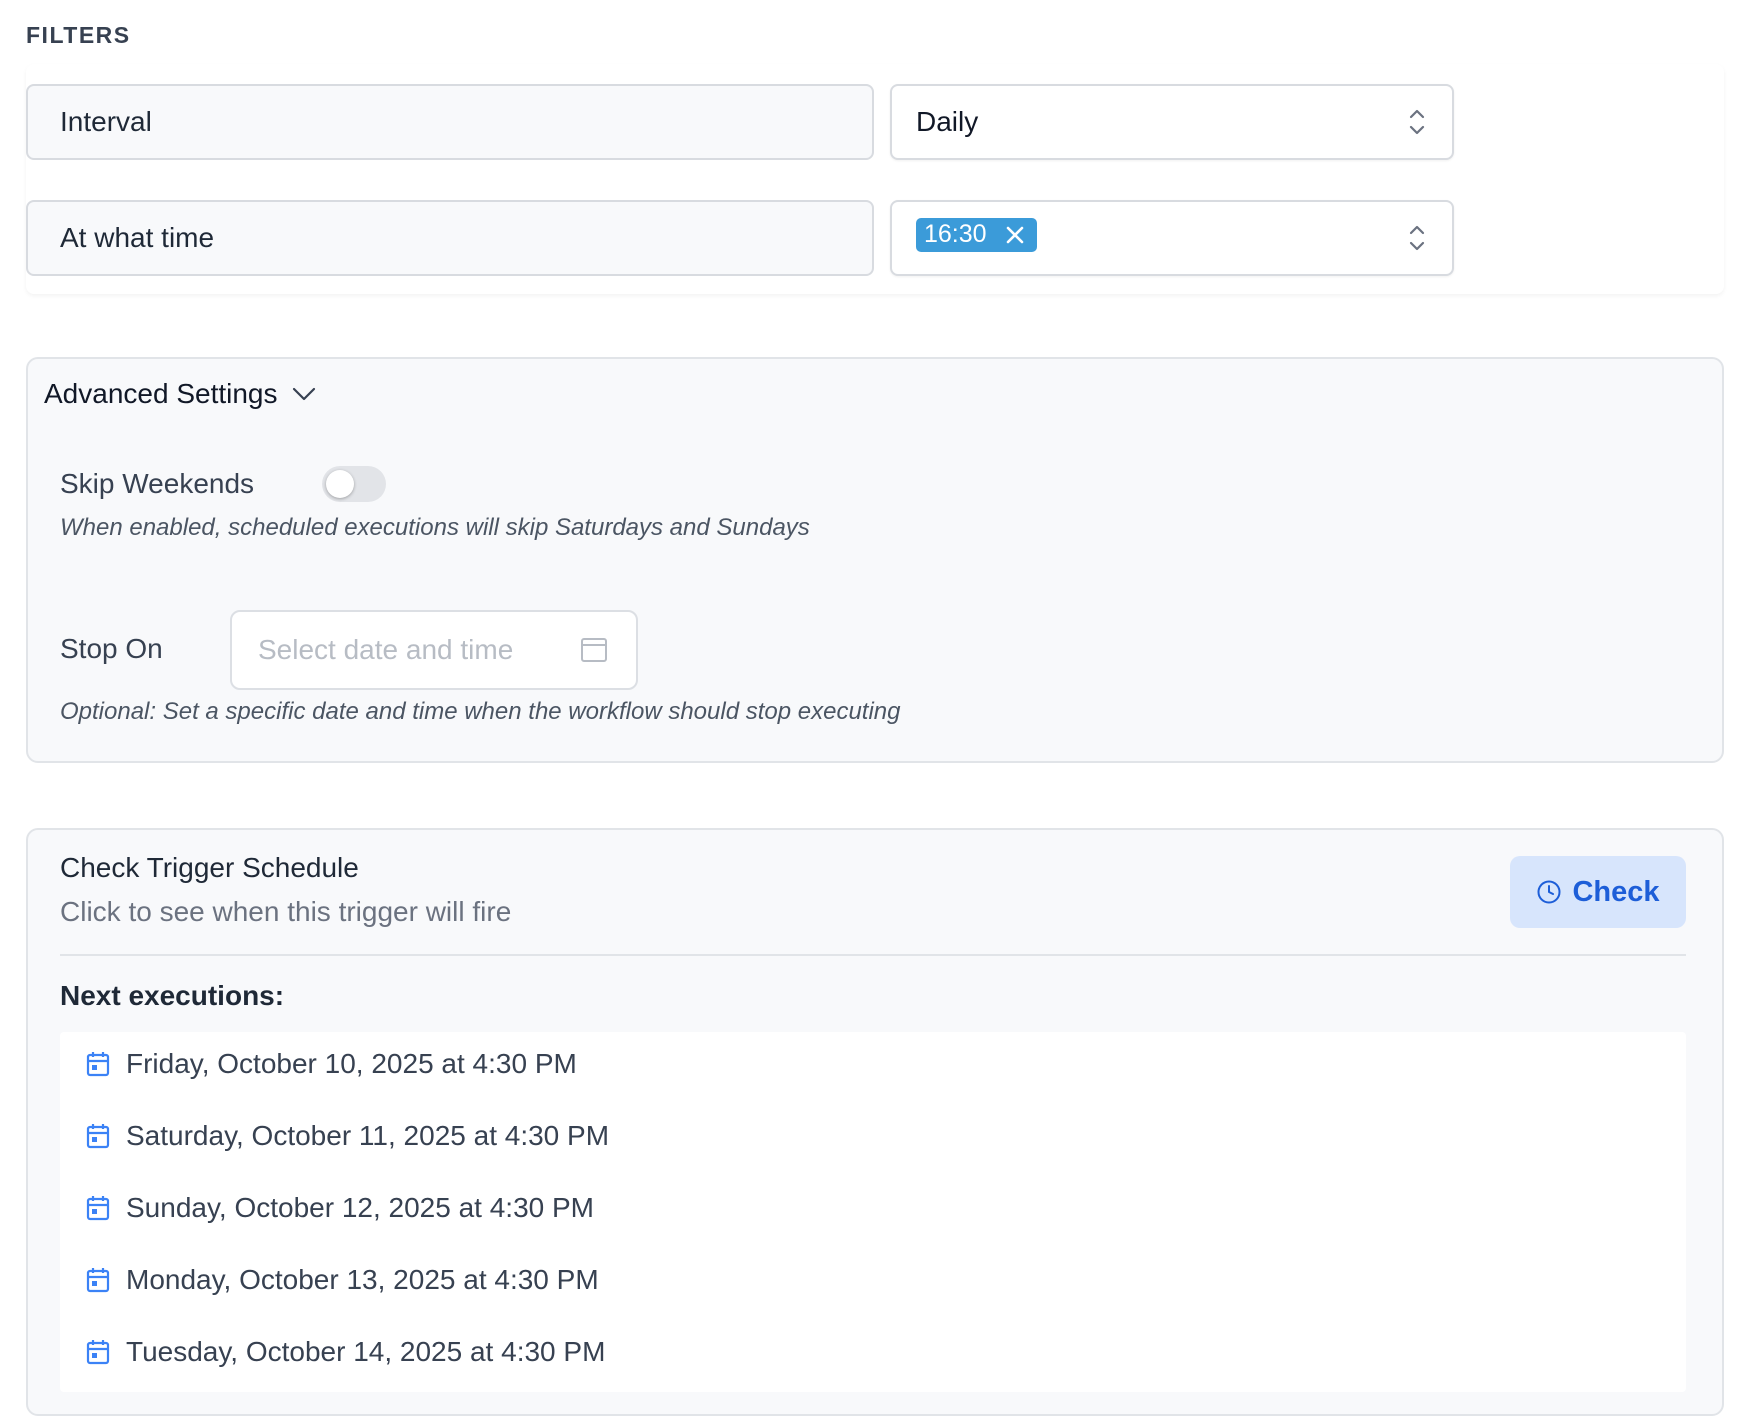  I want to click on check-button-label: Check, so click(1616, 891).